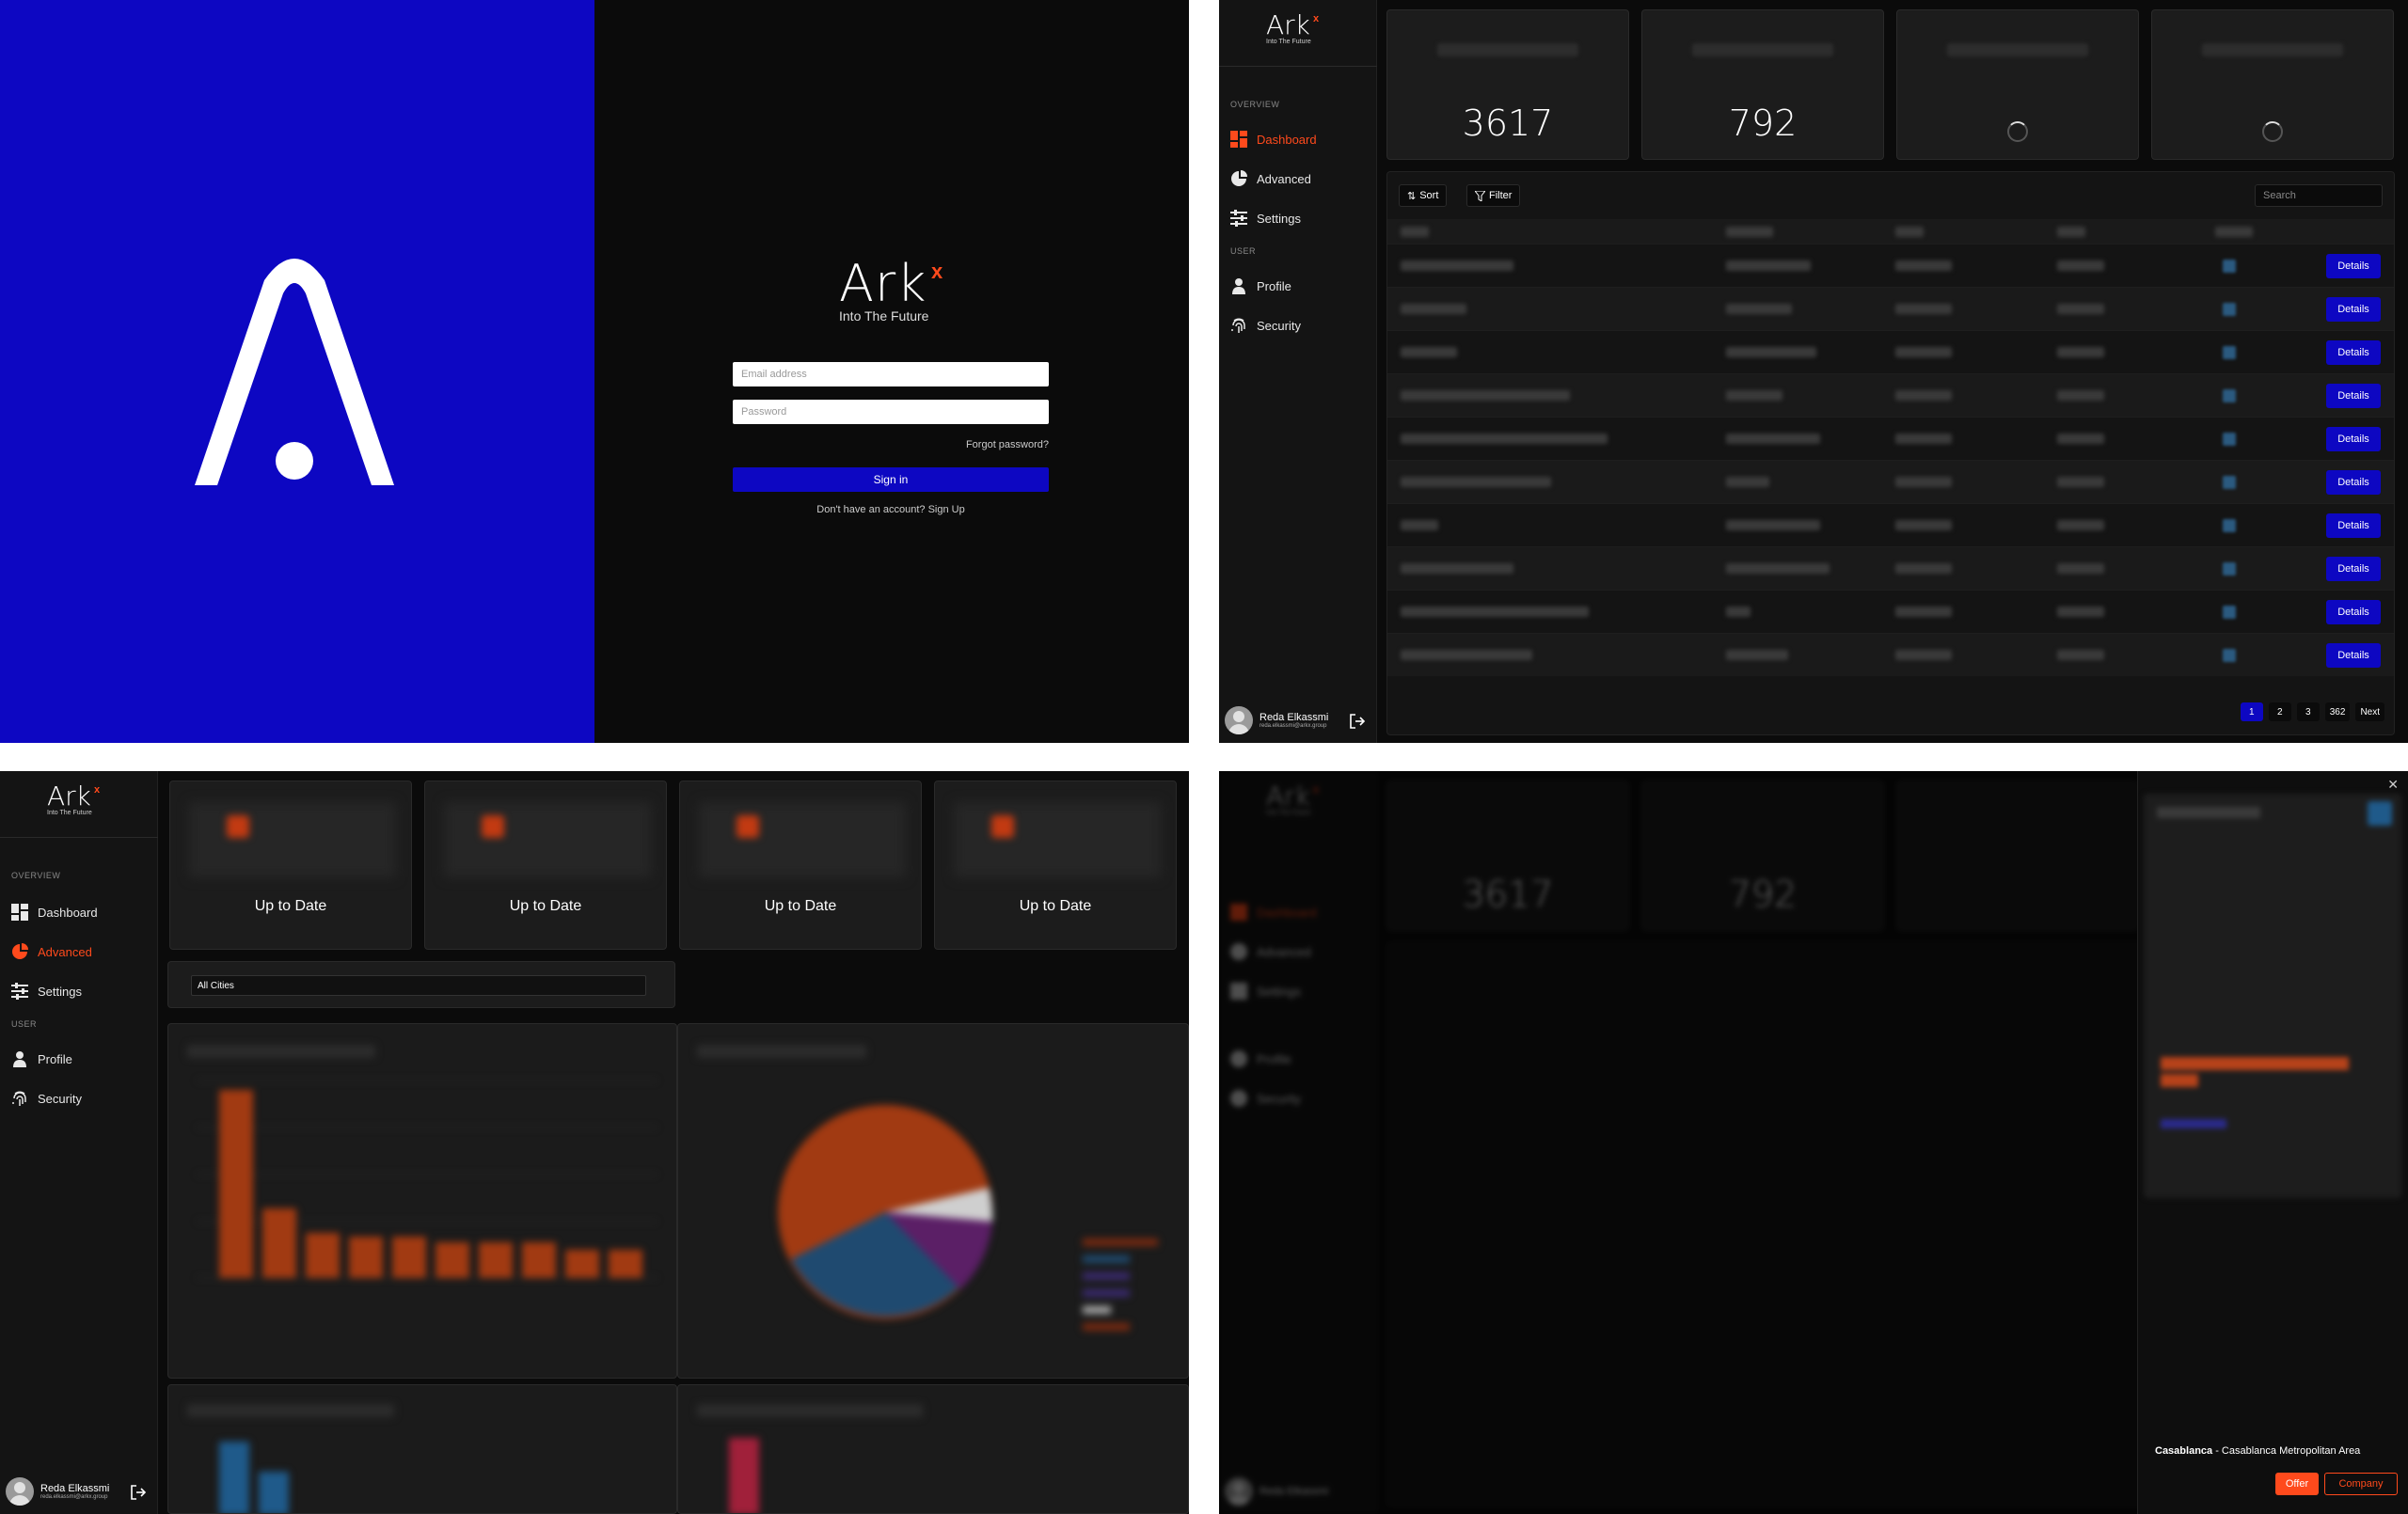 The width and height of the screenshot is (2408, 1514). Describe the element at coordinates (2361, 1484) in the screenshot. I see `company-button: Company` at that location.